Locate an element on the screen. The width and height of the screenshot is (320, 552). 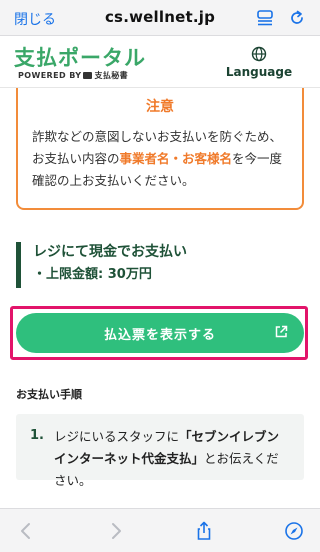
reader-icon is located at coordinates (265, 18).